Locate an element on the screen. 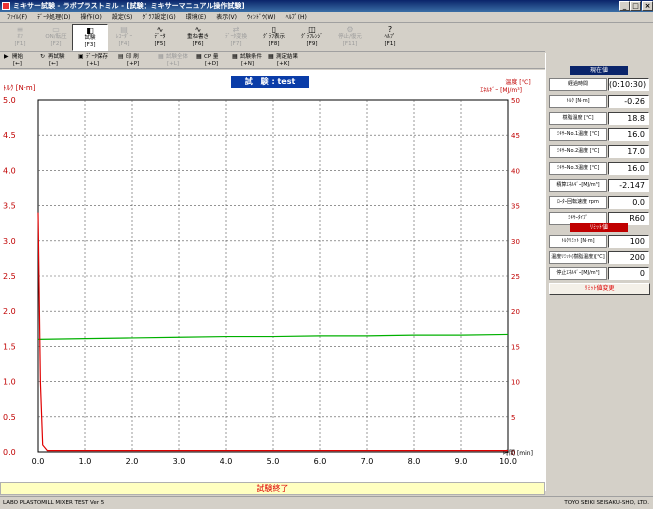  menu-item-1: ﾃﾞｰﾀ処理(D) is located at coordinates (53, 17).